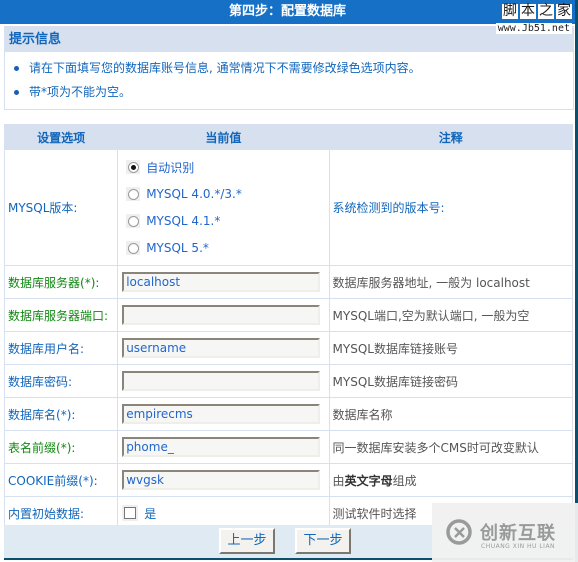 Image resolution: width=578 pixels, height=562 pixels. What do you see at coordinates (221, 414) in the screenshot?
I see `db-name-input` at bounding box center [221, 414].